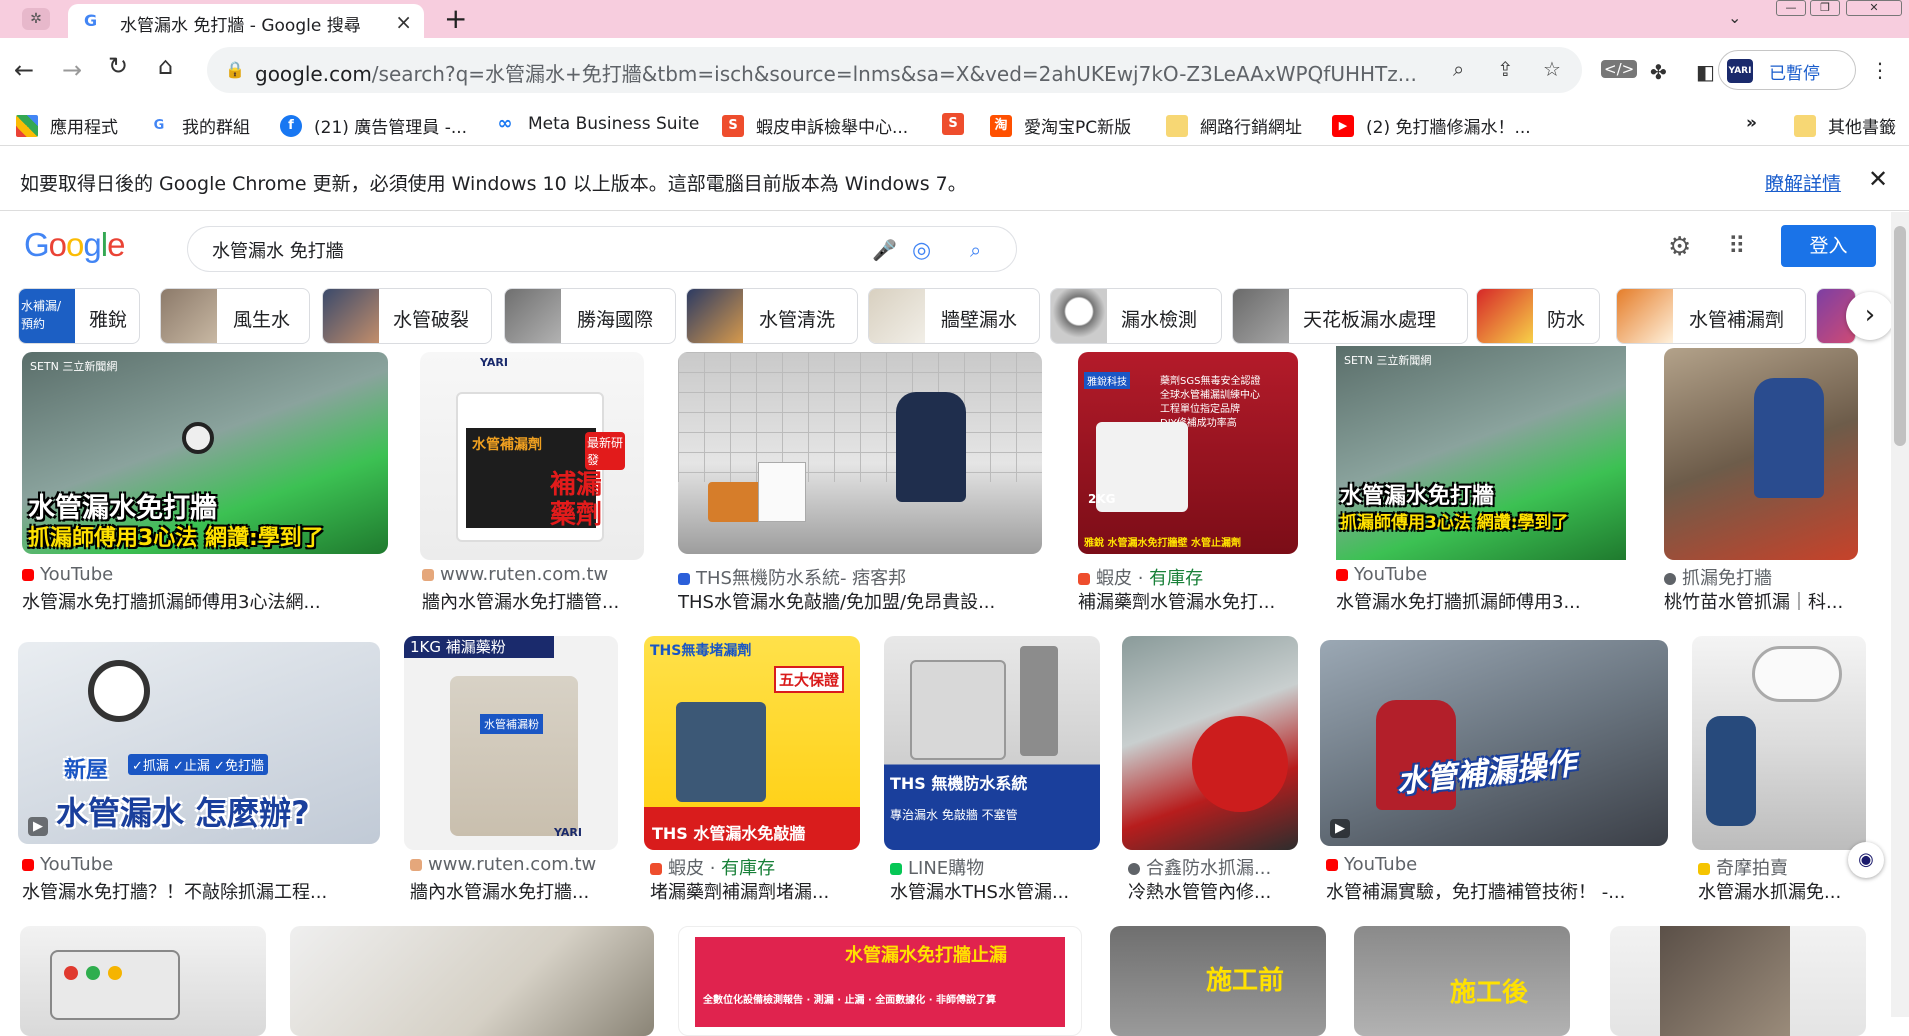 The height and width of the screenshot is (1036, 1909). What do you see at coordinates (1734, 17) in the screenshot?
I see `tab-search-icon: ⌄` at bounding box center [1734, 17].